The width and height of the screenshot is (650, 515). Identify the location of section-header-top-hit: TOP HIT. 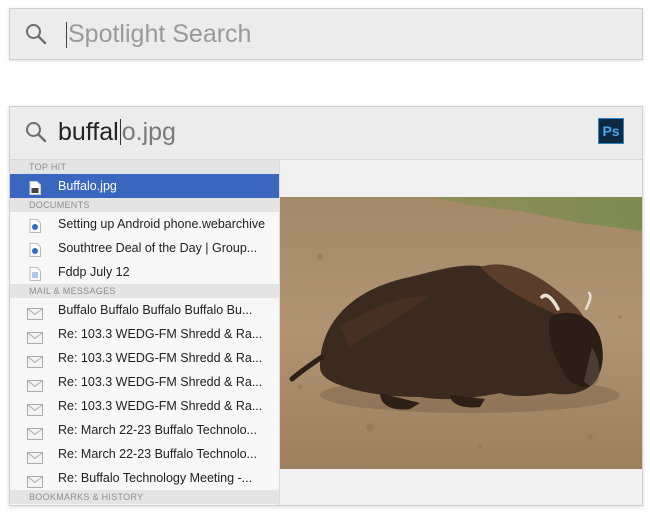
(144, 167).